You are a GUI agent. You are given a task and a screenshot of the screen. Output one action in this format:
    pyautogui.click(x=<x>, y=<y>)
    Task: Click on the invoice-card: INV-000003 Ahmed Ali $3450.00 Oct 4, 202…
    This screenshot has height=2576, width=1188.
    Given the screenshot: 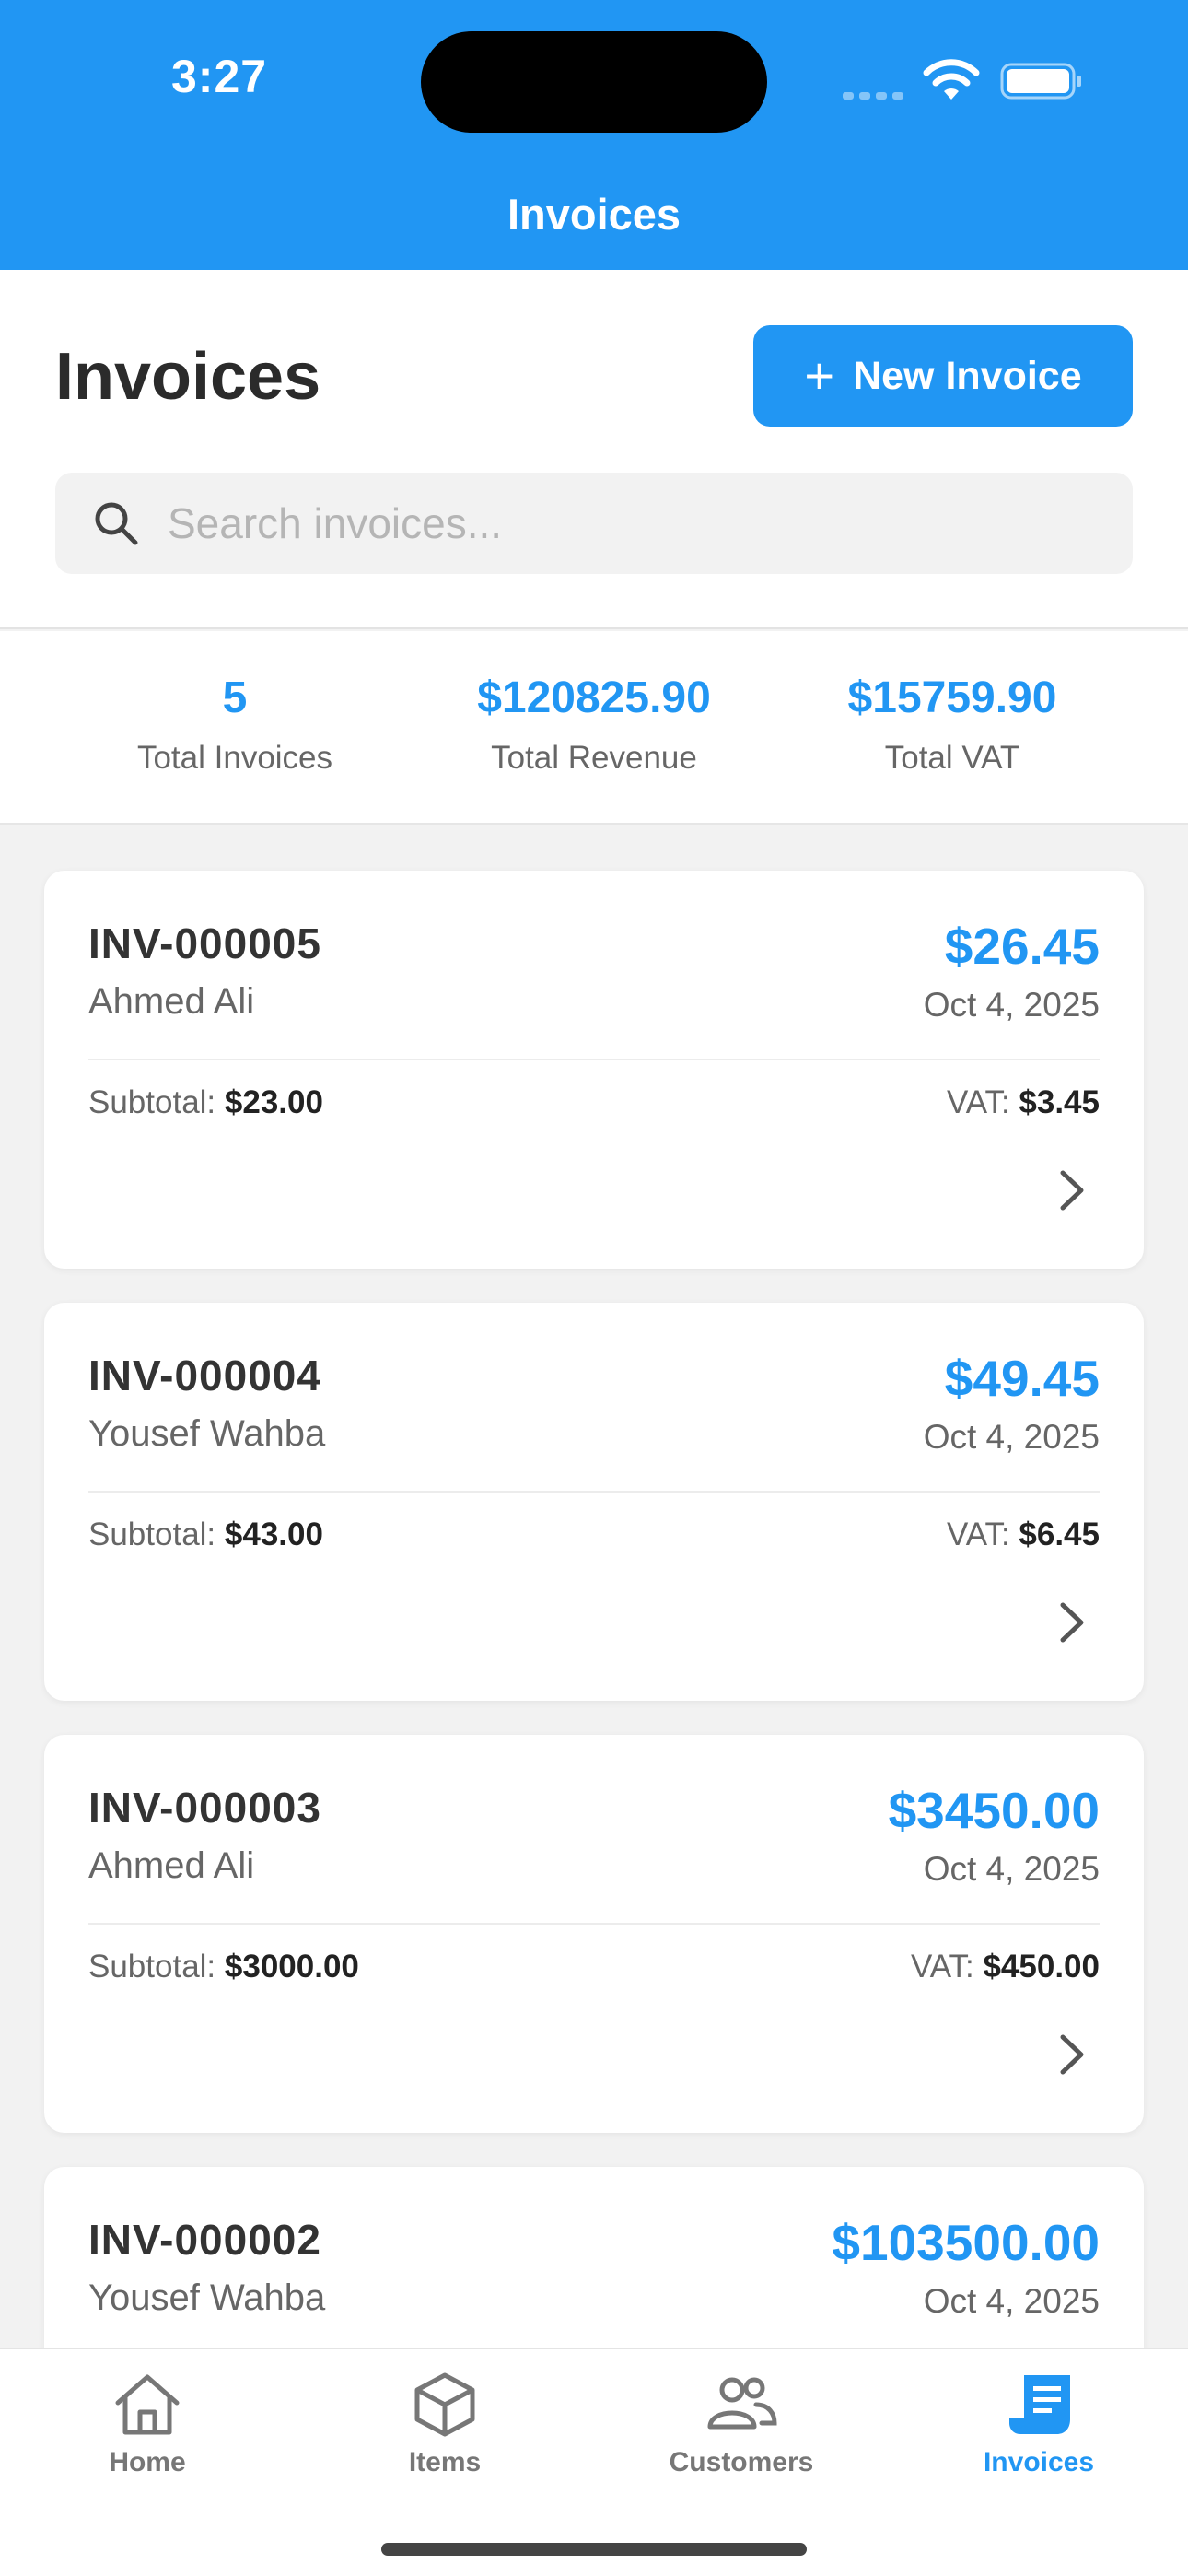 What is the action you would take?
    pyautogui.click(x=594, y=1934)
    